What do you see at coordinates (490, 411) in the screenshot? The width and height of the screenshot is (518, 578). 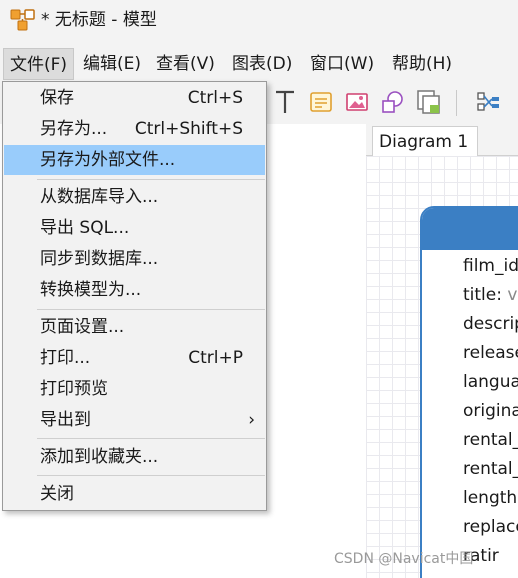 I see `entity-field: origina` at bounding box center [490, 411].